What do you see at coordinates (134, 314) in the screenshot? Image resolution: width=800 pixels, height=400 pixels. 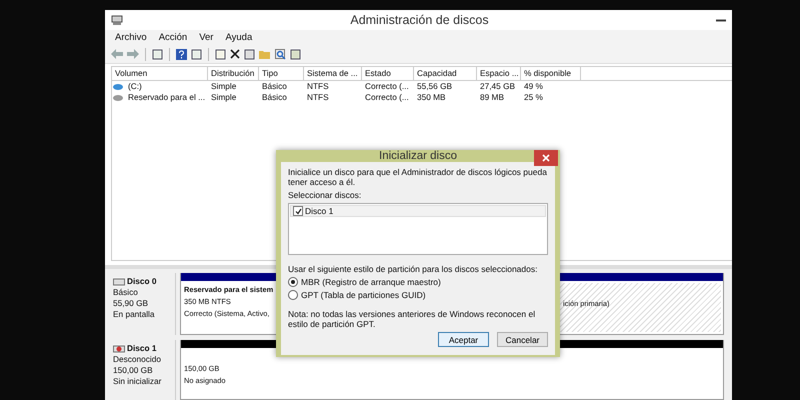 I see `disk-info: En pantalla` at bounding box center [134, 314].